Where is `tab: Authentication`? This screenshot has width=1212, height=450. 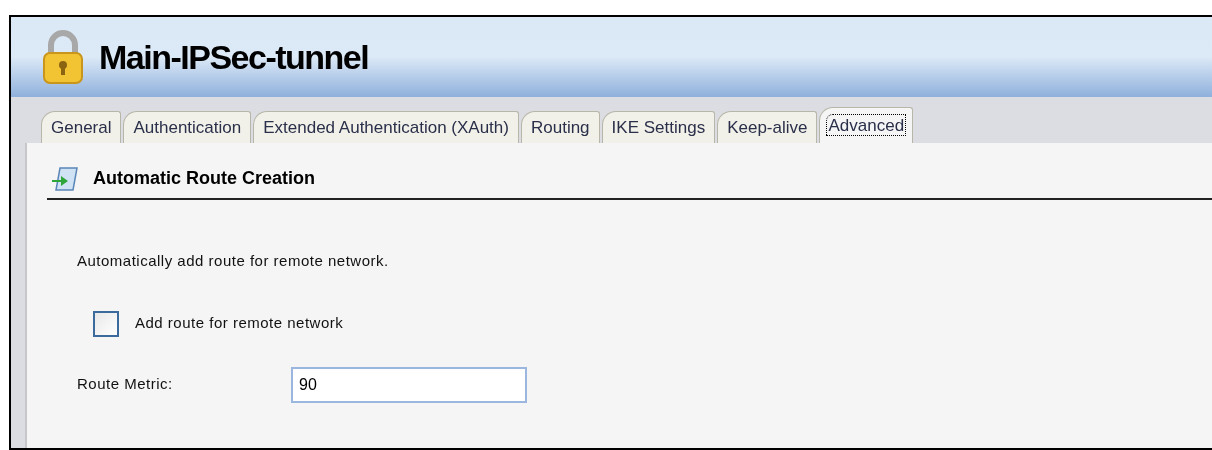
tab: Authentication is located at coordinates (187, 127).